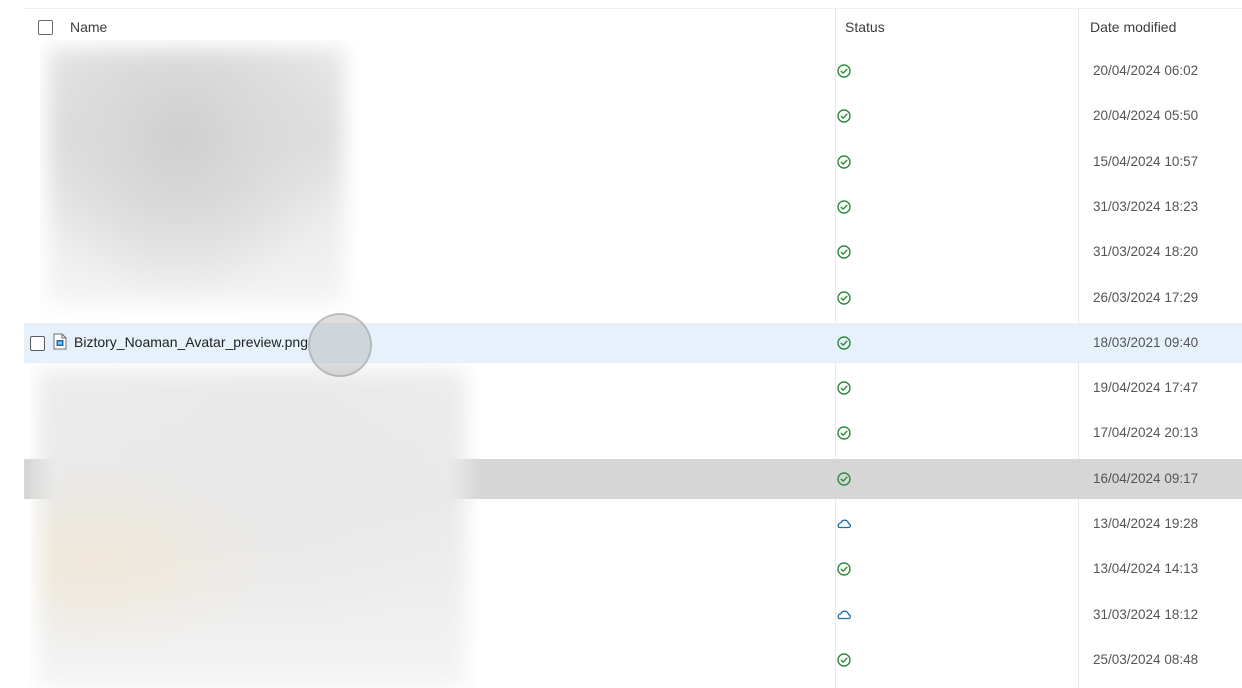 Image resolution: width=1242 pixels, height=688 pixels. What do you see at coordinates (1146, 614) in the screenshot?
I see `date-modified-cell: 31/03/2024 18:12` at bounding box center [1146, 614].